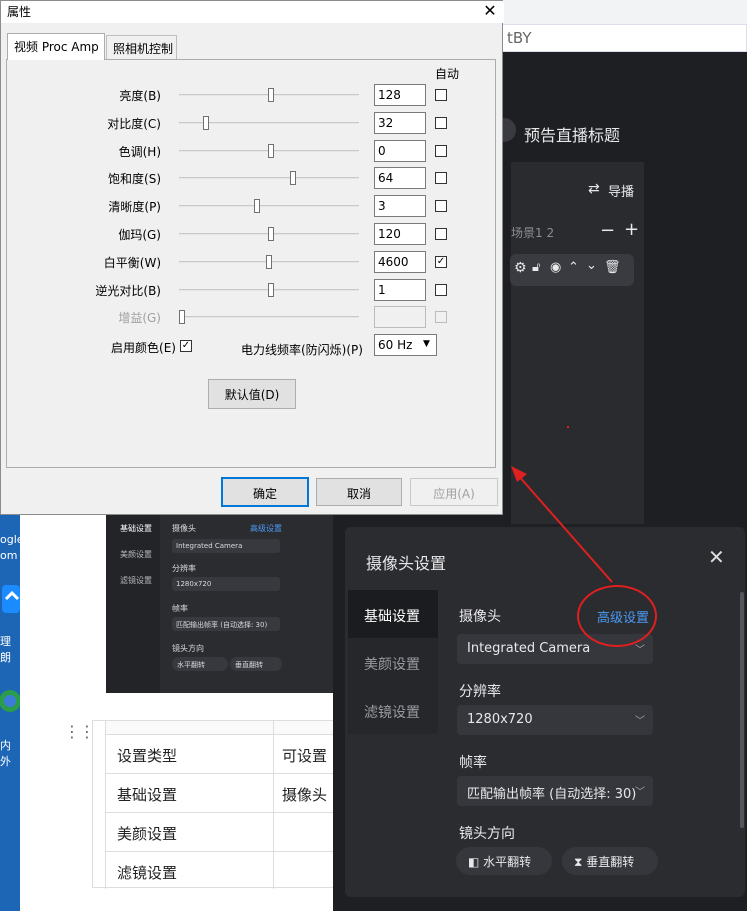 This screenshot has width=747, height=911. Describe the element at coordinates (400, 262) in the screenshot. I see `value-input: 4600` at that location.